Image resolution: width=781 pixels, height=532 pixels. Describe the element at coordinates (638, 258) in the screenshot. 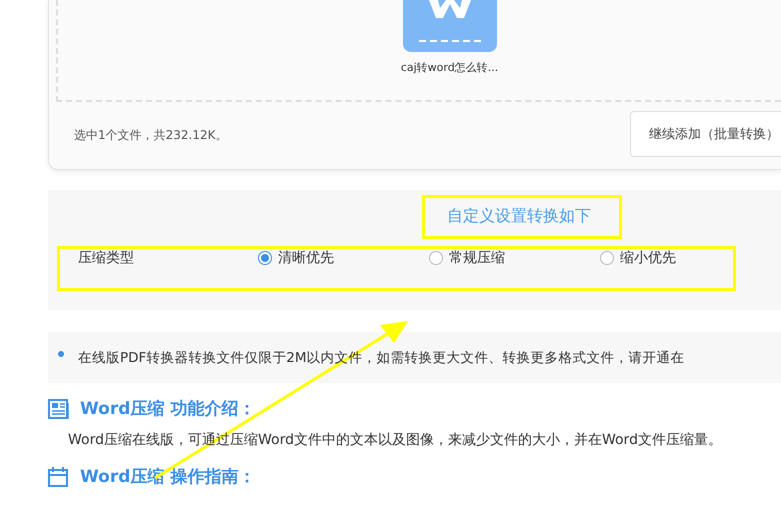

I see `radio-option: 缩小优先` at that location.